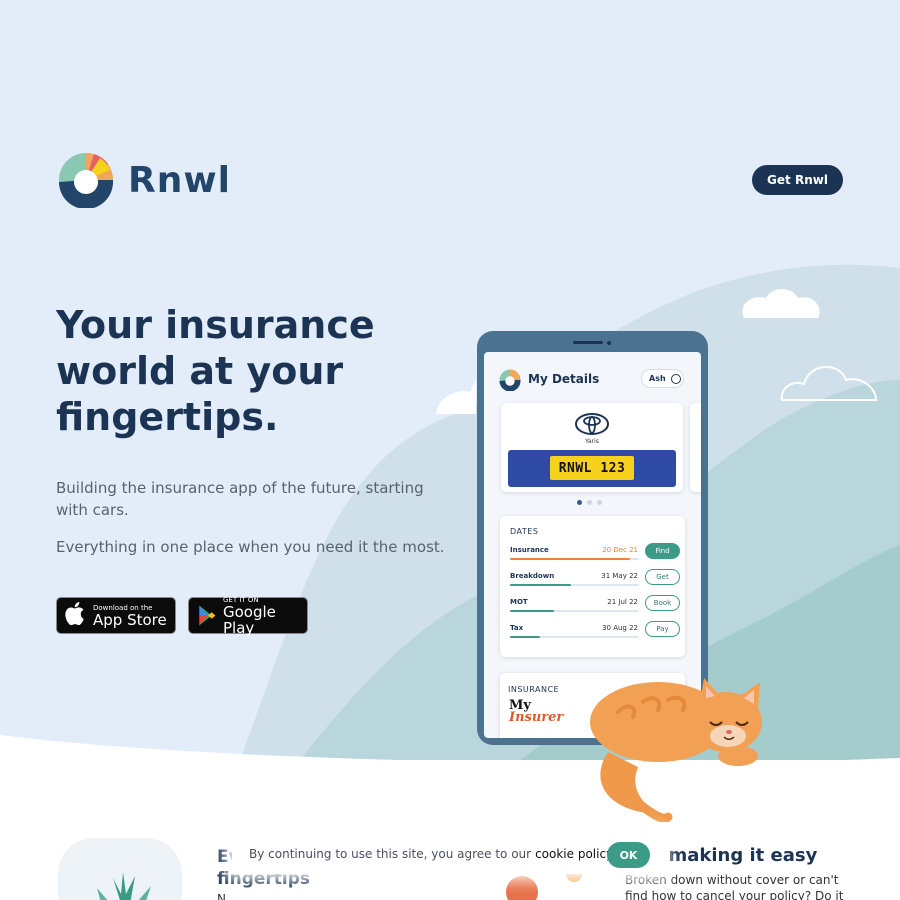  What do you see at coordinates (124, 886) in the screenshot?
I see `plant-icon` at bounding box center [124, 886].